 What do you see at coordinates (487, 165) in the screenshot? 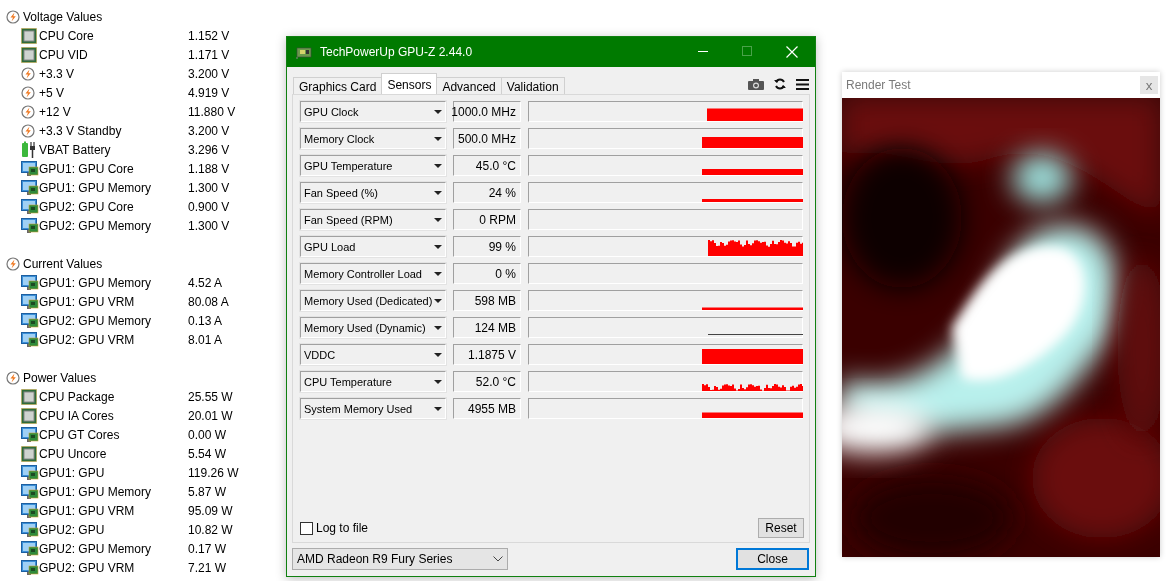
I see `sensor-value: 45.0 °C` at bounding box center [487, 165].